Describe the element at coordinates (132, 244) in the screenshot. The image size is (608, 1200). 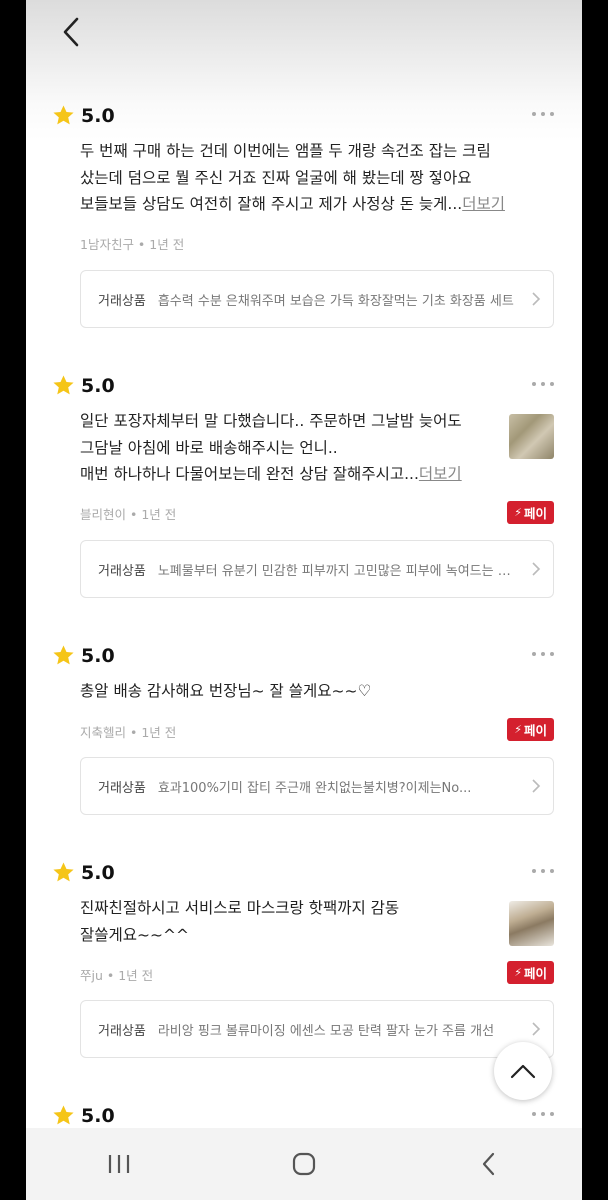
I see `review-meta: 1남자친구 • 1년 전` at that location.